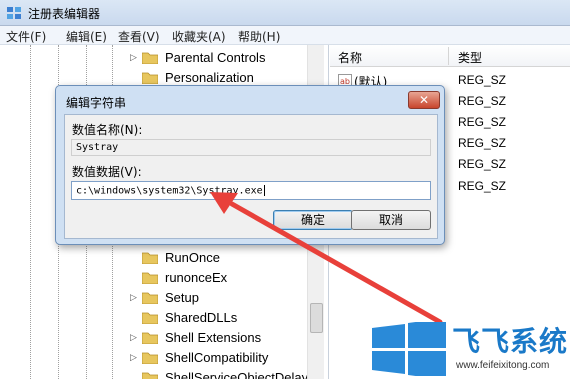 The width and height of the screenshot is (570, 379). What do you see at coordinates (14, 13) in the screenshot?
I see `registry-editor-icon` at bounding box center [14, 13].